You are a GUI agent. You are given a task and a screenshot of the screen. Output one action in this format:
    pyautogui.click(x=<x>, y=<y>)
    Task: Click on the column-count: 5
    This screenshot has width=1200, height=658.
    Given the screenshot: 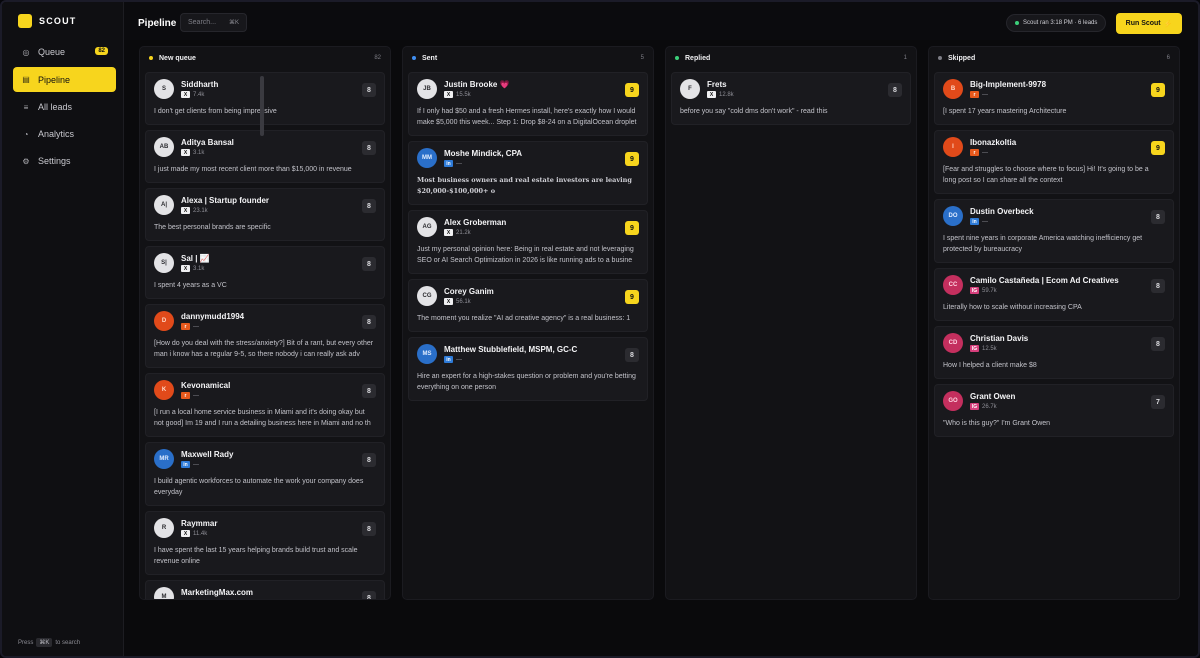 What is the action you would take?
    pyautogui.click(x=642, y=58)
    